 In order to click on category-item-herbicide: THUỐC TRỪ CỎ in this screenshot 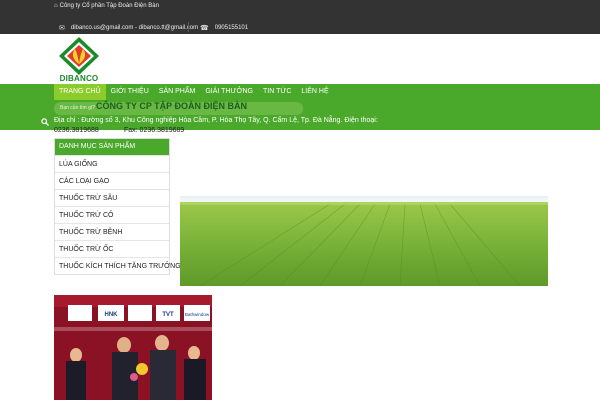, I will do `click(112, 214)`.